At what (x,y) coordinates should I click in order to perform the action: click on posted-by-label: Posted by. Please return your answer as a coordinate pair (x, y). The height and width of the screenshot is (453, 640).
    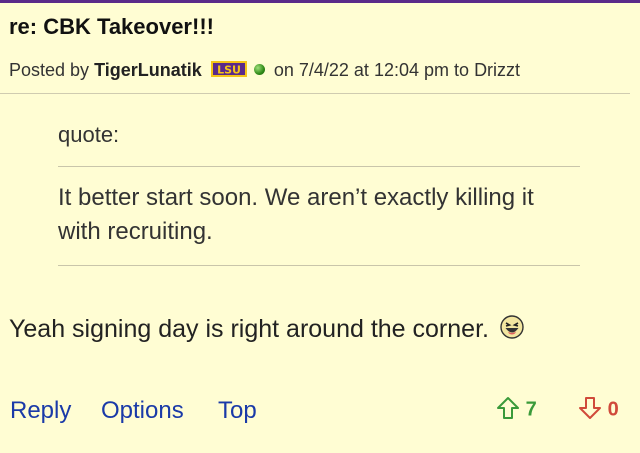
    Looking at the image, I should click on (49, 70).